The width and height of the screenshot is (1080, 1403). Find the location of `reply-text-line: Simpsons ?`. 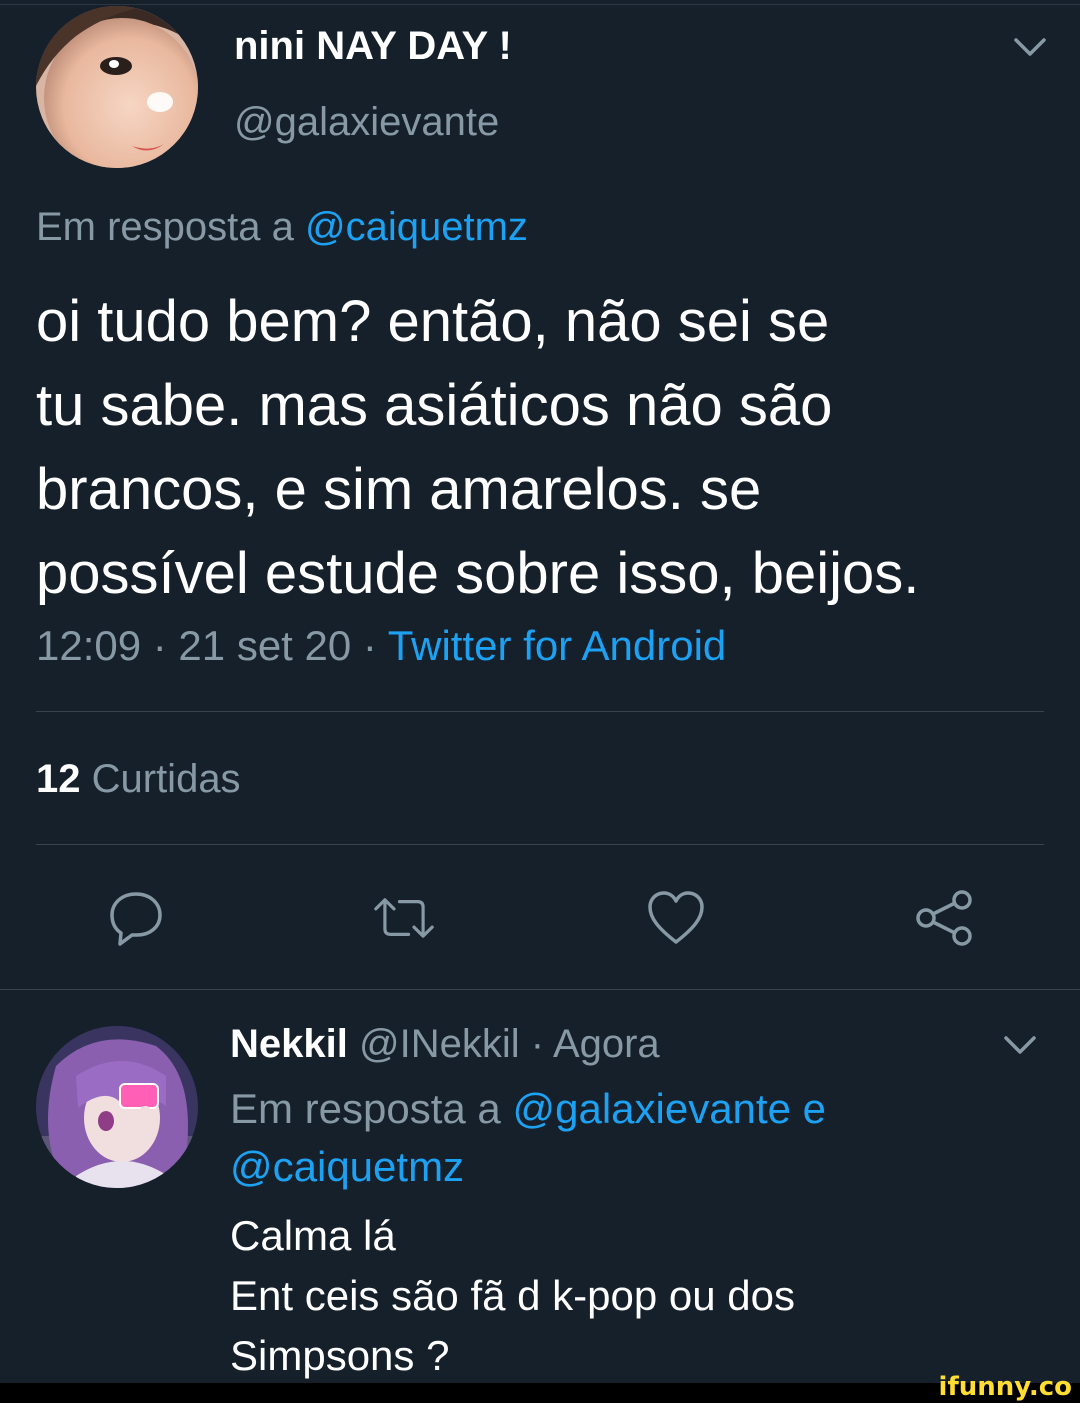

reply-text-line: Simpsons ? is located at coordinates (340, 1355).